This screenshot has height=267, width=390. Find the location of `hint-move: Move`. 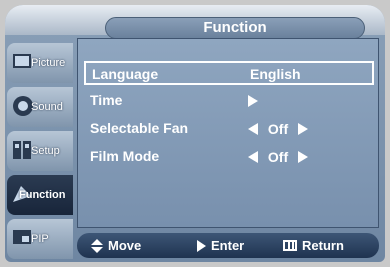

hint-move: Move is located at coordinates (116, 245).